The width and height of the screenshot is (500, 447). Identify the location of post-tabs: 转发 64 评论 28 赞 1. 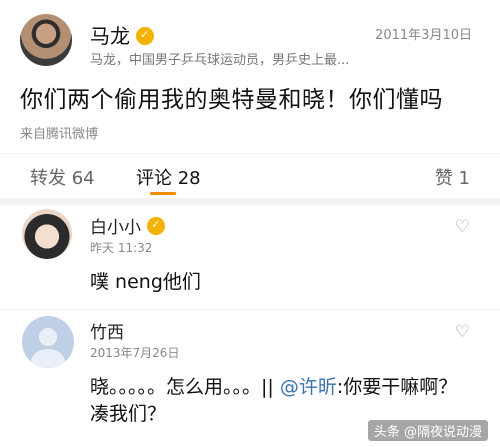
(250, 179).